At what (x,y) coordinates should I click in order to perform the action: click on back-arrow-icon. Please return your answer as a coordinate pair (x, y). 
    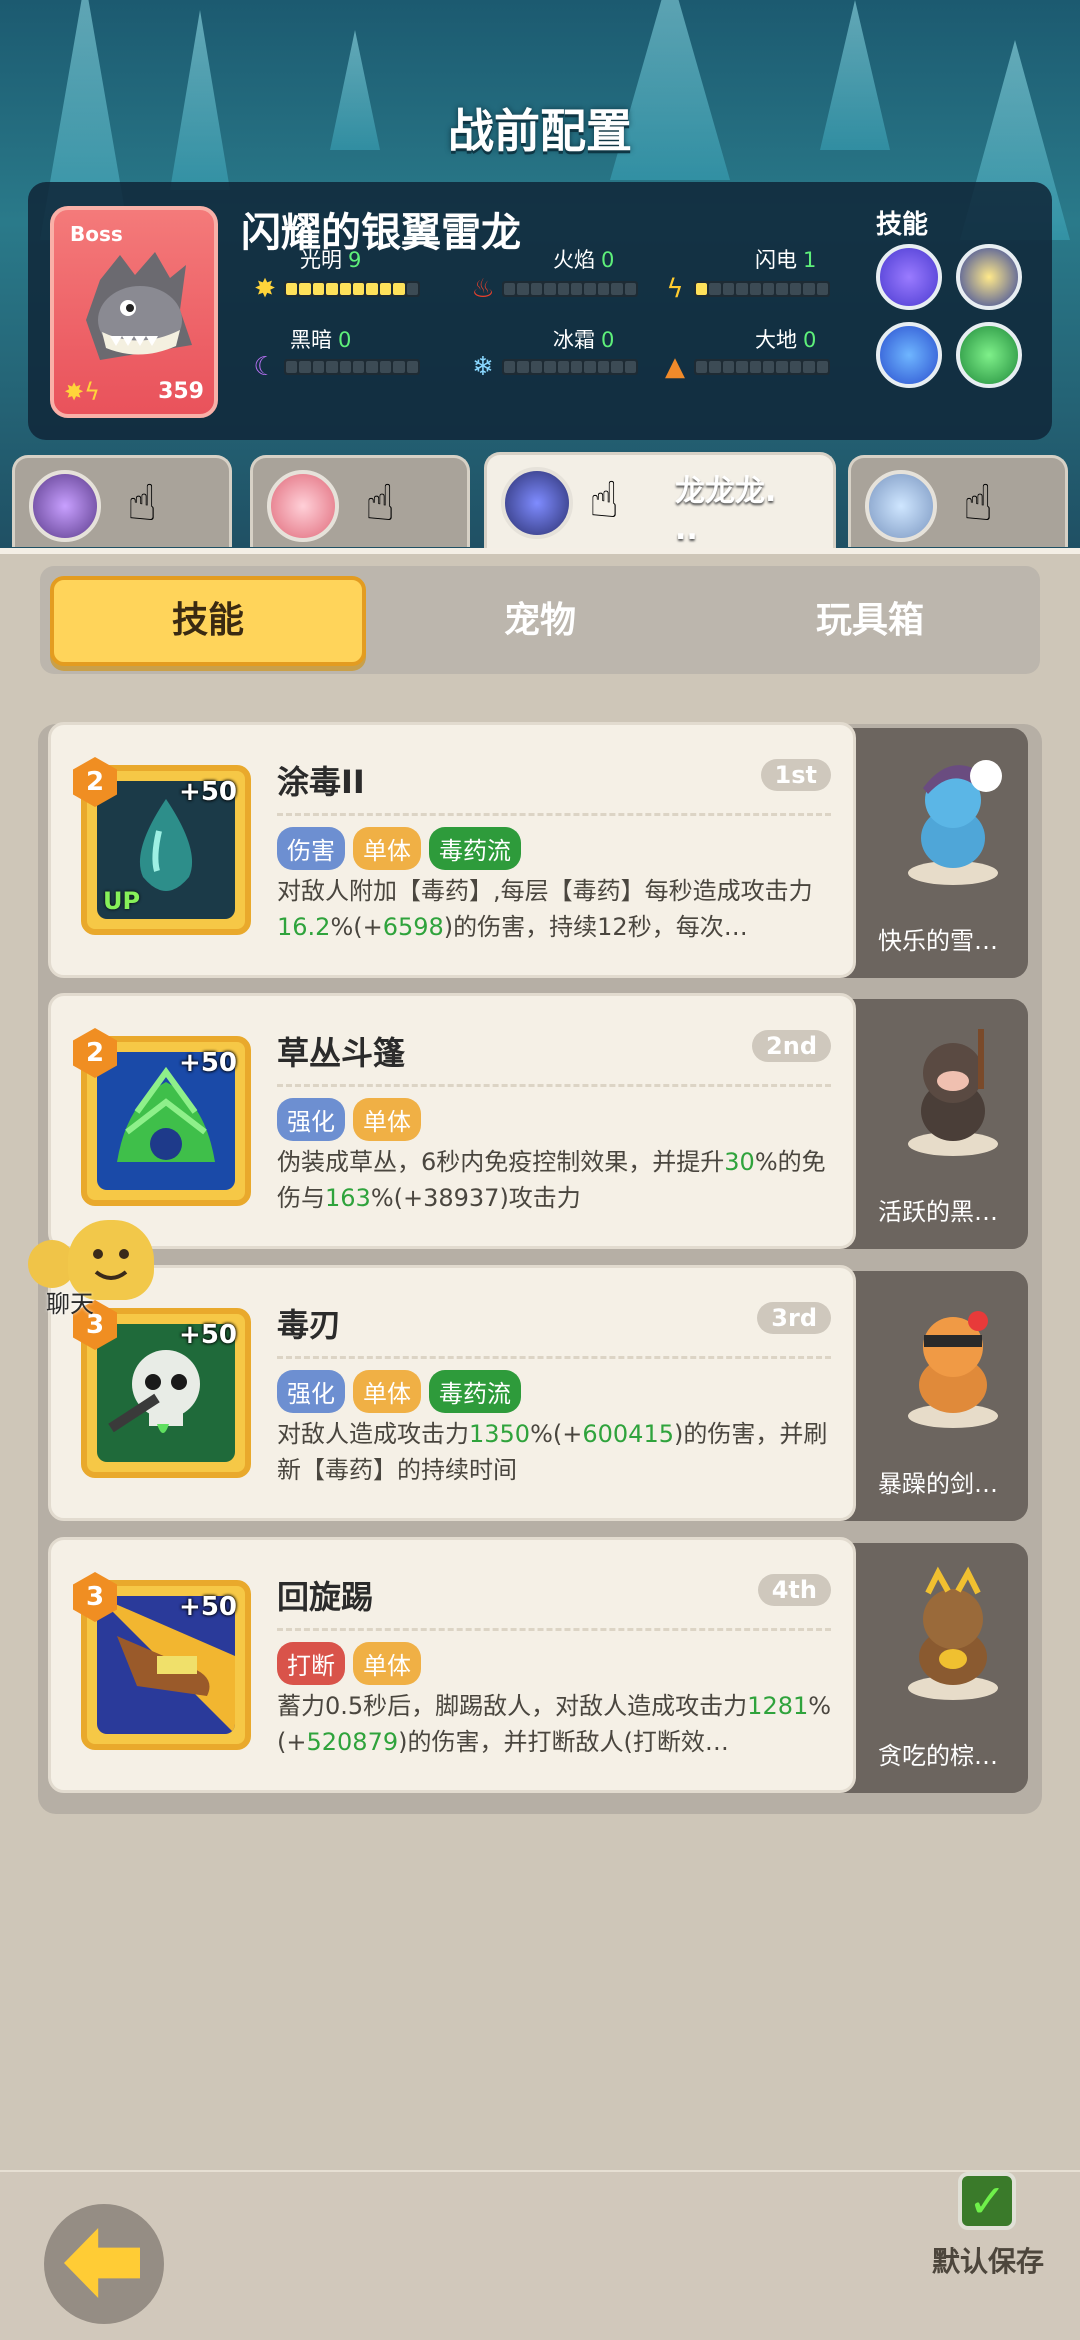
    Looking at the image, I should click on (102, 2263).